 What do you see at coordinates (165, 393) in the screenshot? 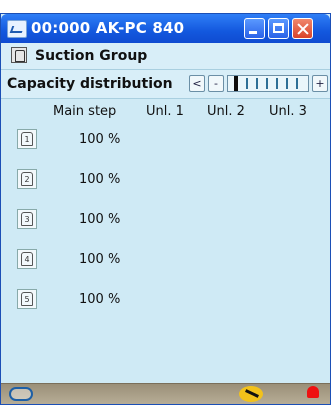
I see `status-bar` at bounding box center [165, 393].